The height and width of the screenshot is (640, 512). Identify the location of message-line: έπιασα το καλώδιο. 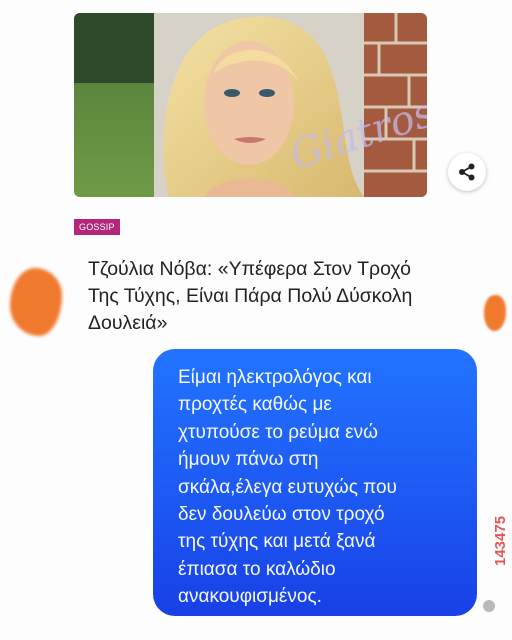
(257, 569).